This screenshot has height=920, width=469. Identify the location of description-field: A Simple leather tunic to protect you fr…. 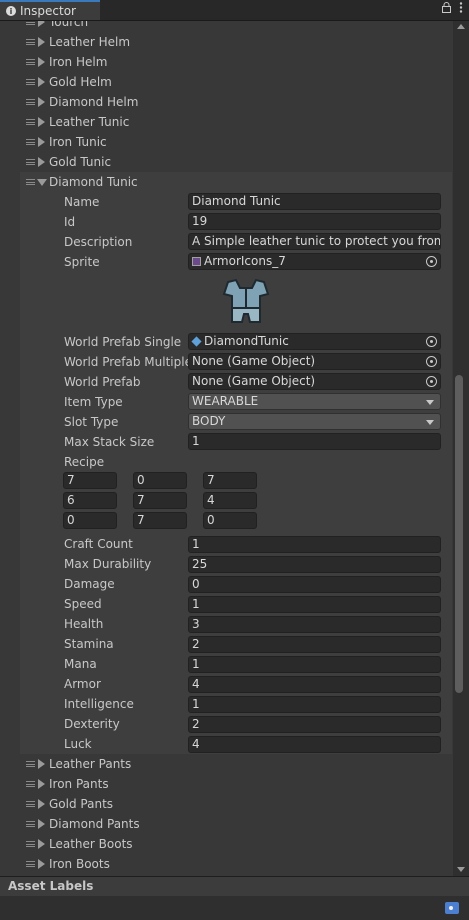
(314, 241).